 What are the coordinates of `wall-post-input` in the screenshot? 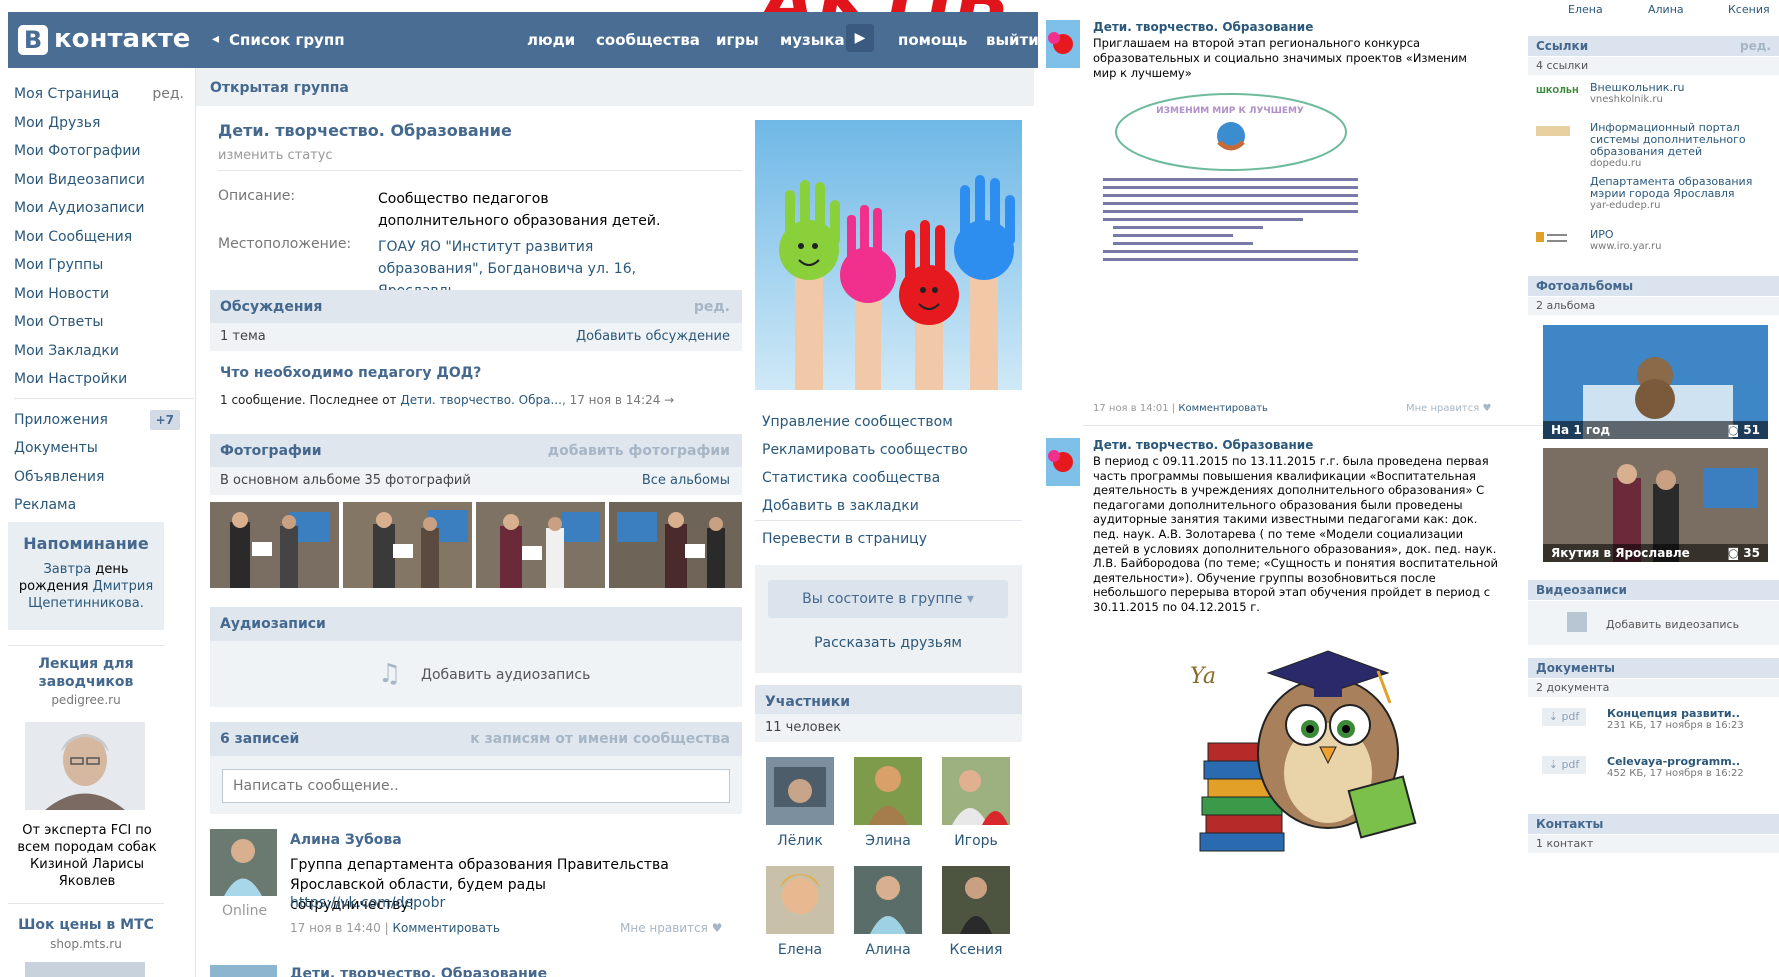 It's located at (476, 786).